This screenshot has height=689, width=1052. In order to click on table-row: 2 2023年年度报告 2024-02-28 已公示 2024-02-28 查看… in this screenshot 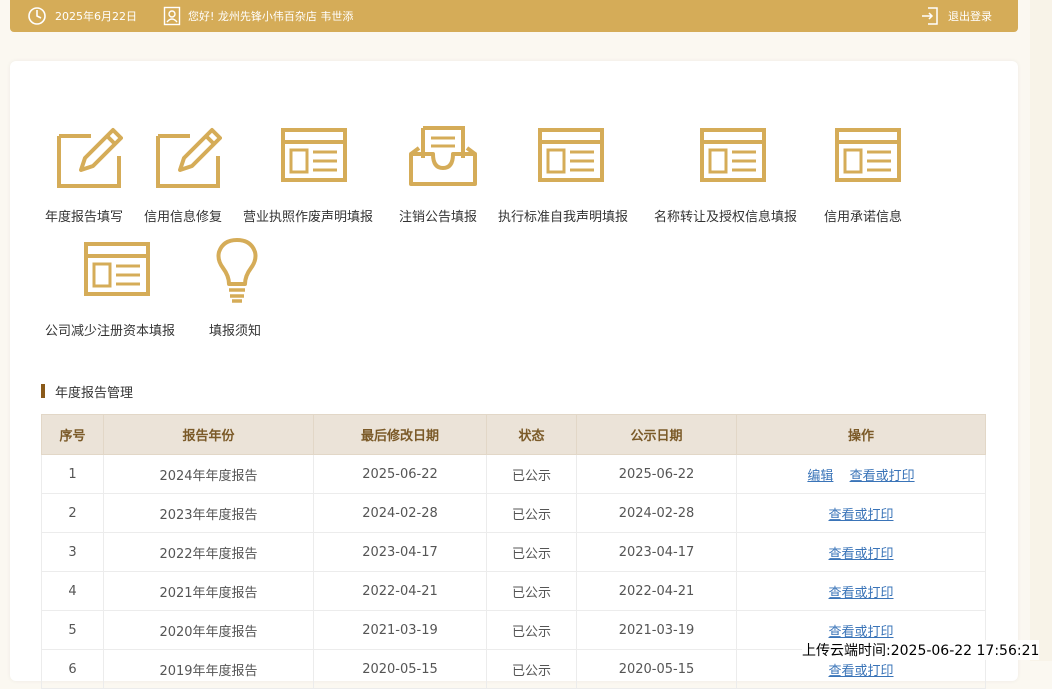, I will do `click(513, 513)`.